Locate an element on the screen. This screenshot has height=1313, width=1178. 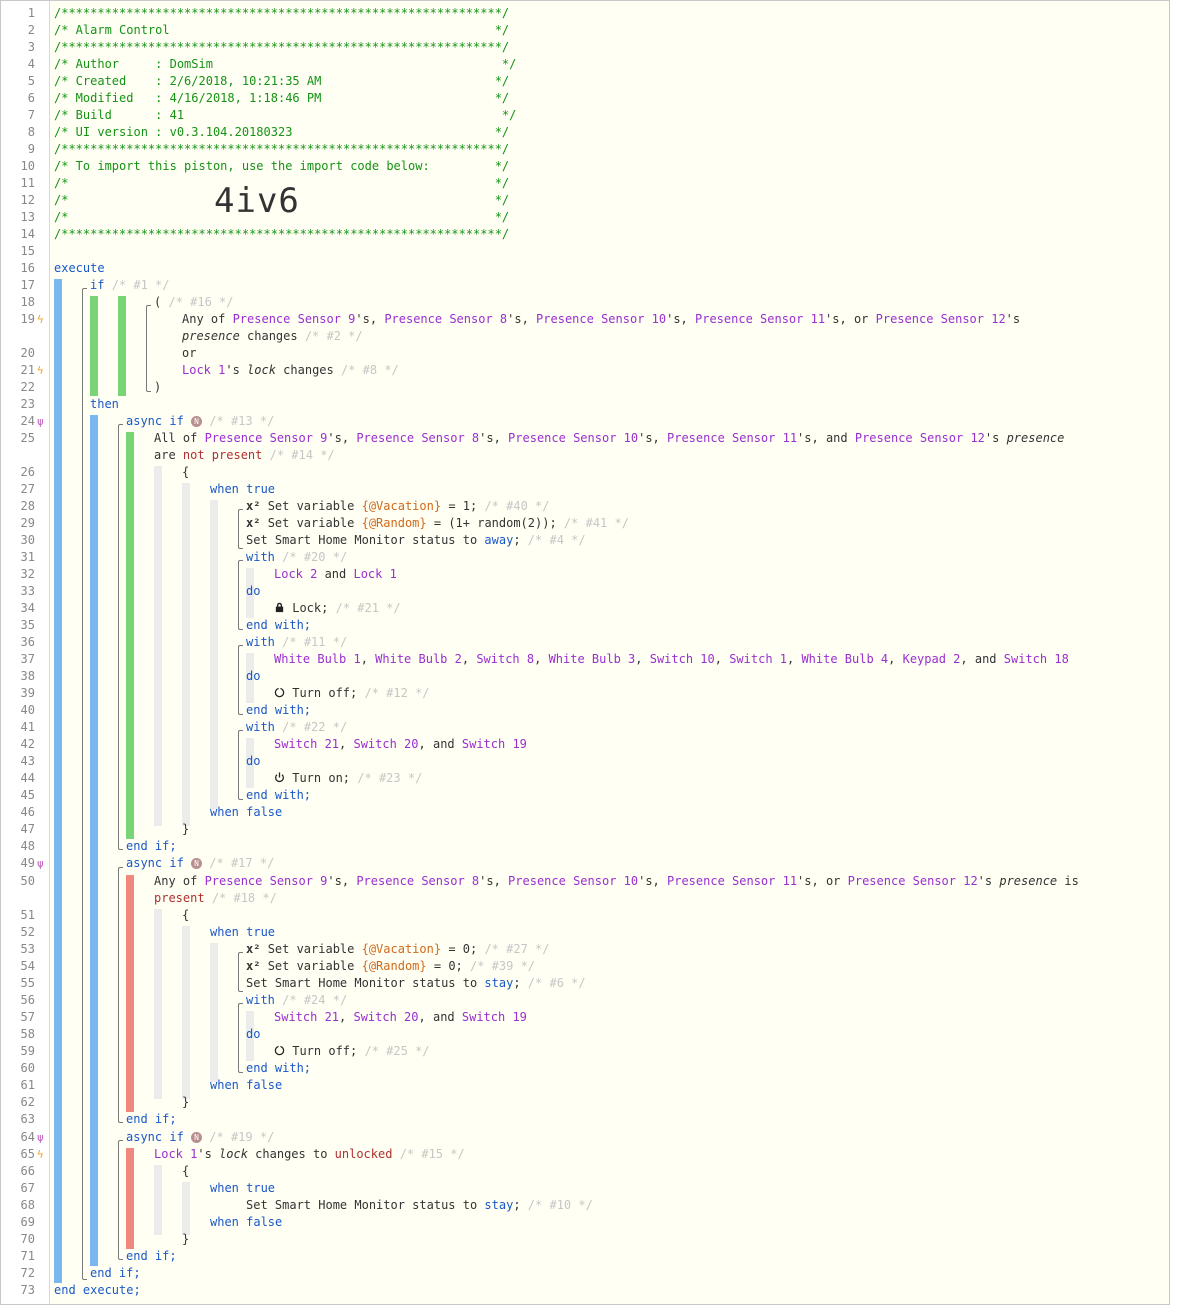
when-true-13-bar is located at coordinates (158, 646).